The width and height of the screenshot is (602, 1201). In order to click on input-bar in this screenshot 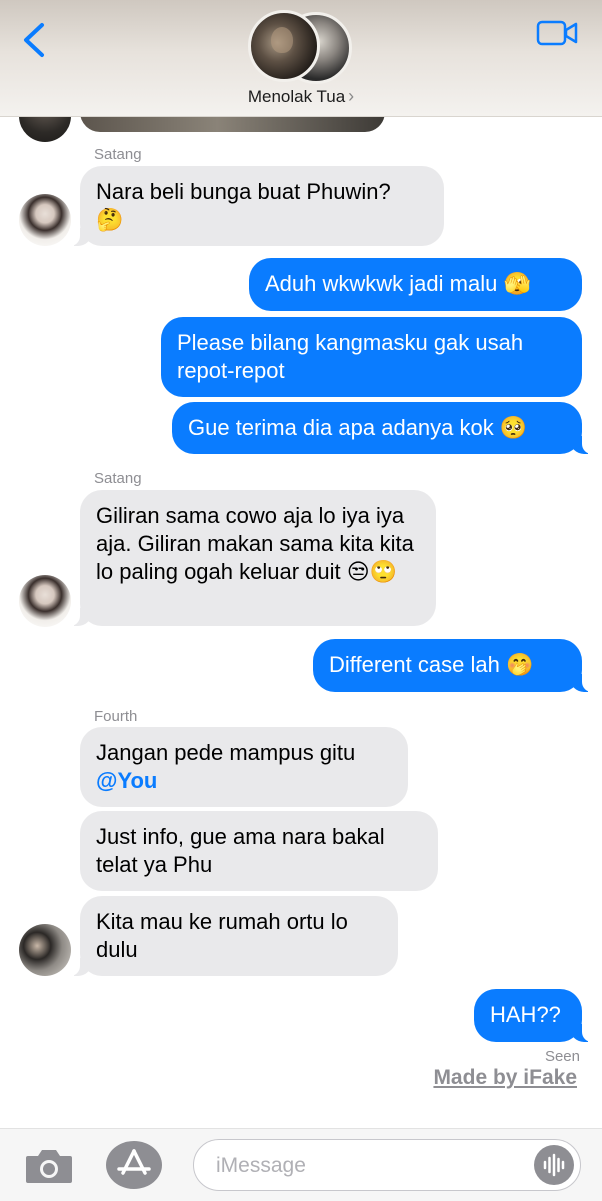, I will do `click(301, 1164)`.